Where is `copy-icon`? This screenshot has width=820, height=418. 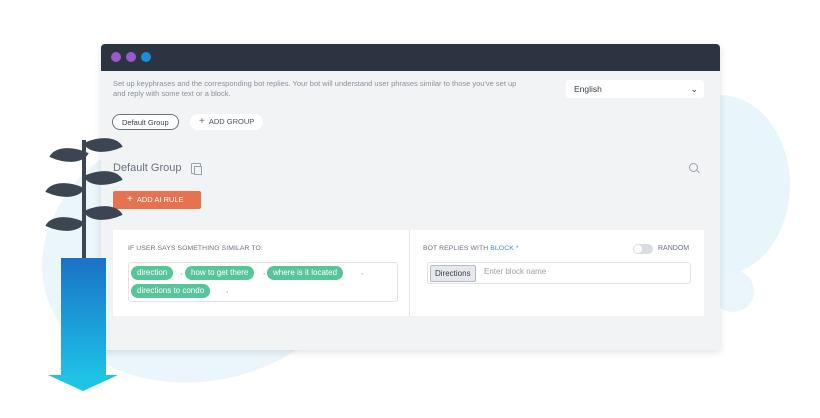
copy-icon is located at coordinates (196, 169).